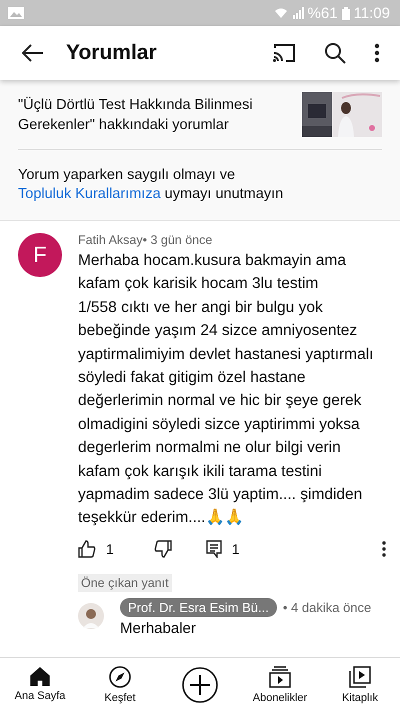  I want to click on comment-time: • 3 gün önce, so click(177, 240).